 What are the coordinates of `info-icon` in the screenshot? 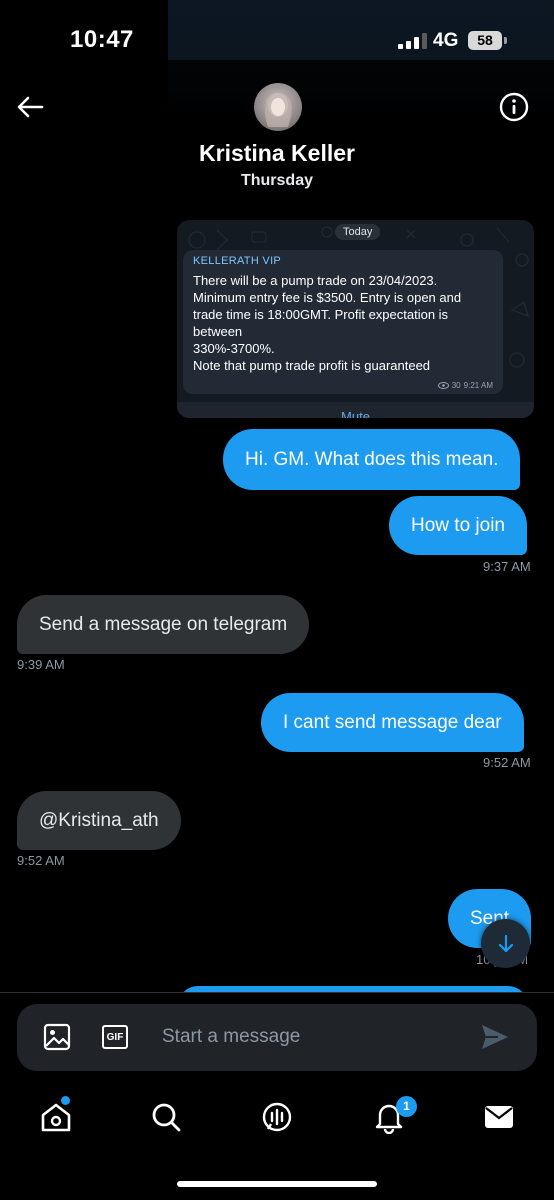 It's located at (514, 107).